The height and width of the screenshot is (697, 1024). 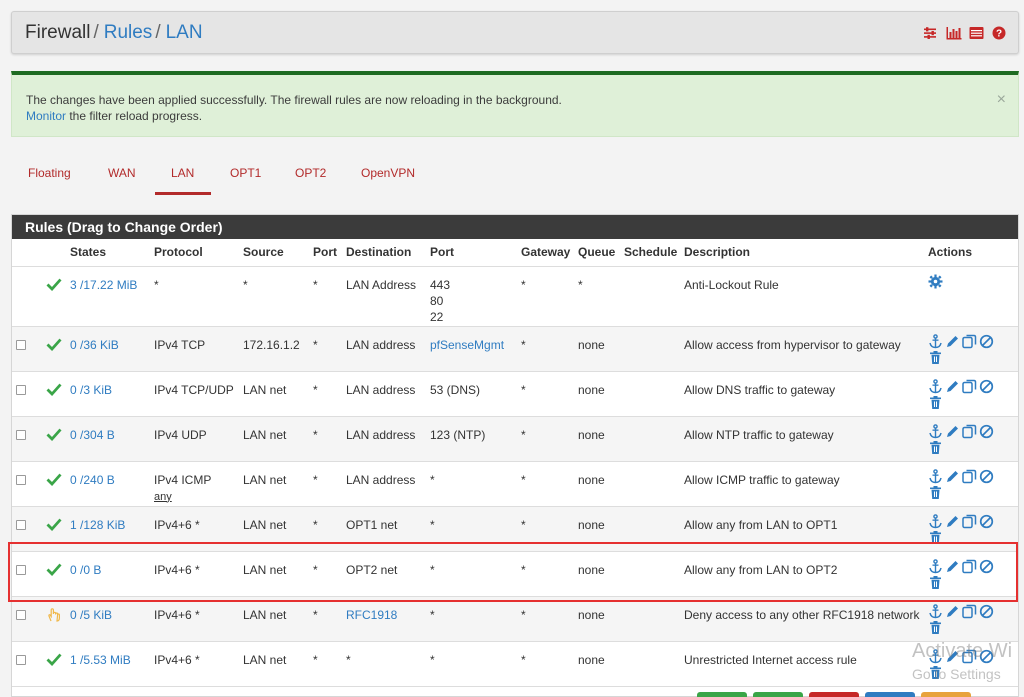 What do you see at coordinates (194, 253) in the screenshot?
I see `col-protocol: Protocol` at bounding box center [194, 253].